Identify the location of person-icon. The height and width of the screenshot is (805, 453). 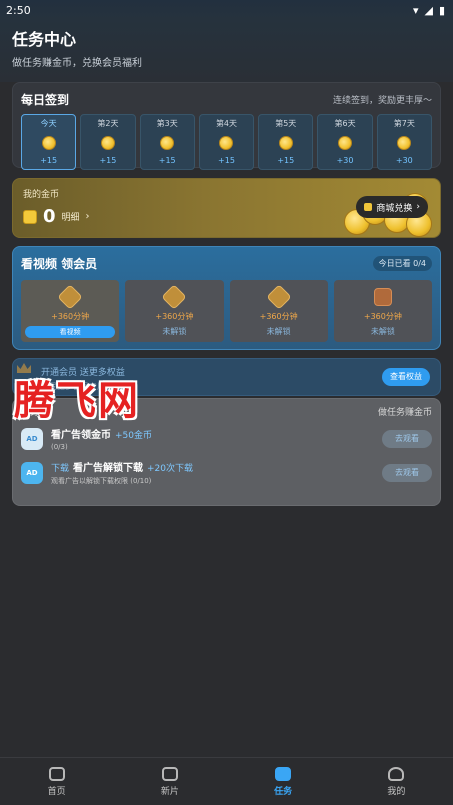
(396, 773).